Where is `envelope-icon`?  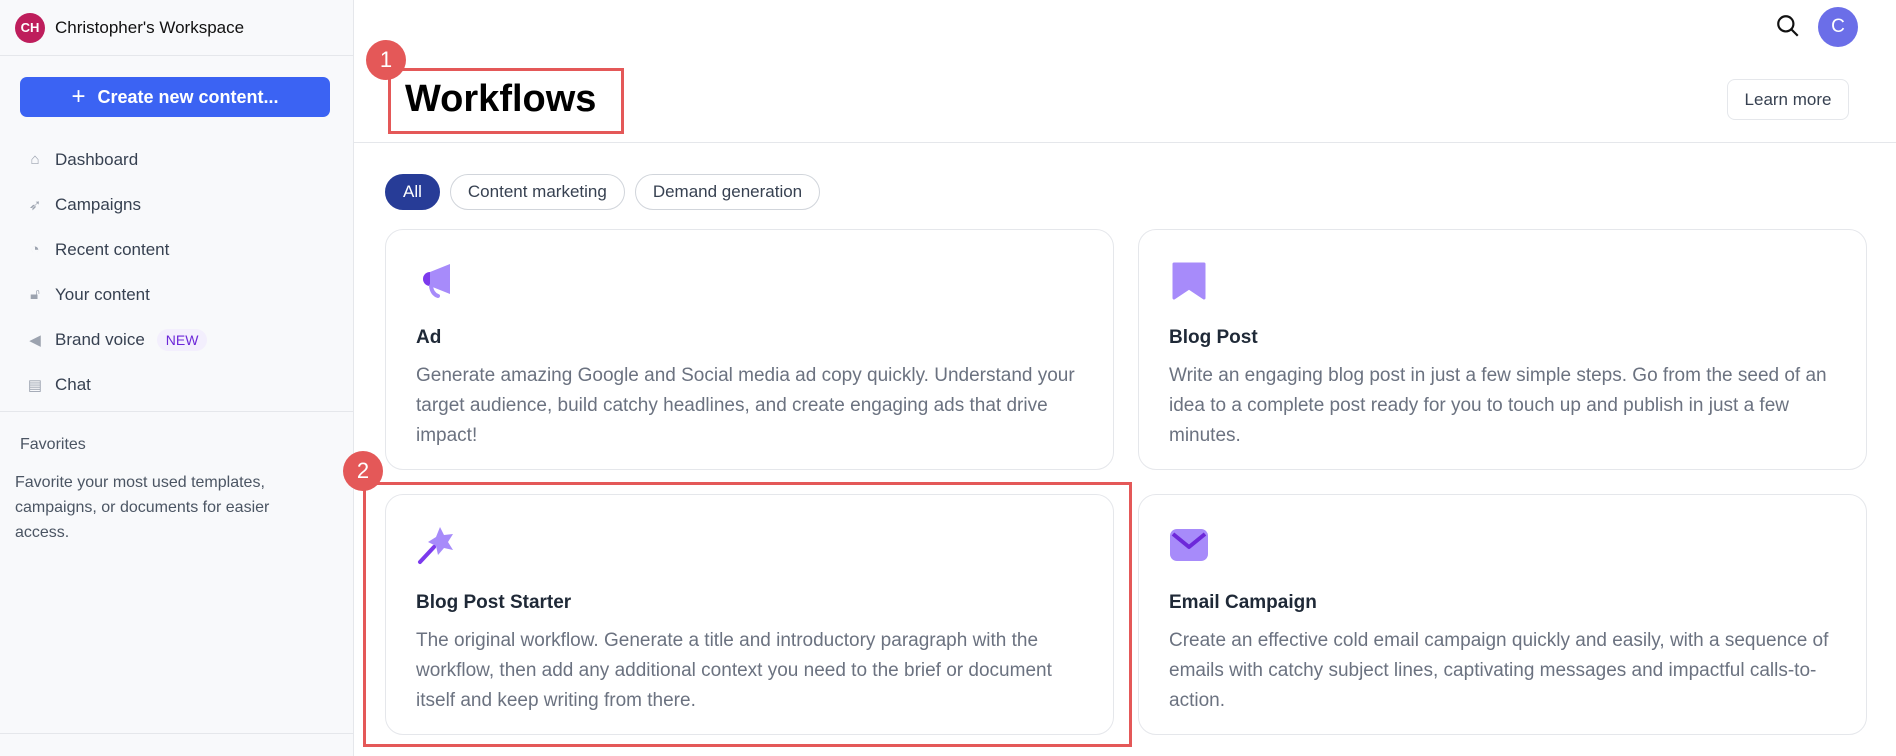 envelope-icon is located at coordinates (1189, 545).